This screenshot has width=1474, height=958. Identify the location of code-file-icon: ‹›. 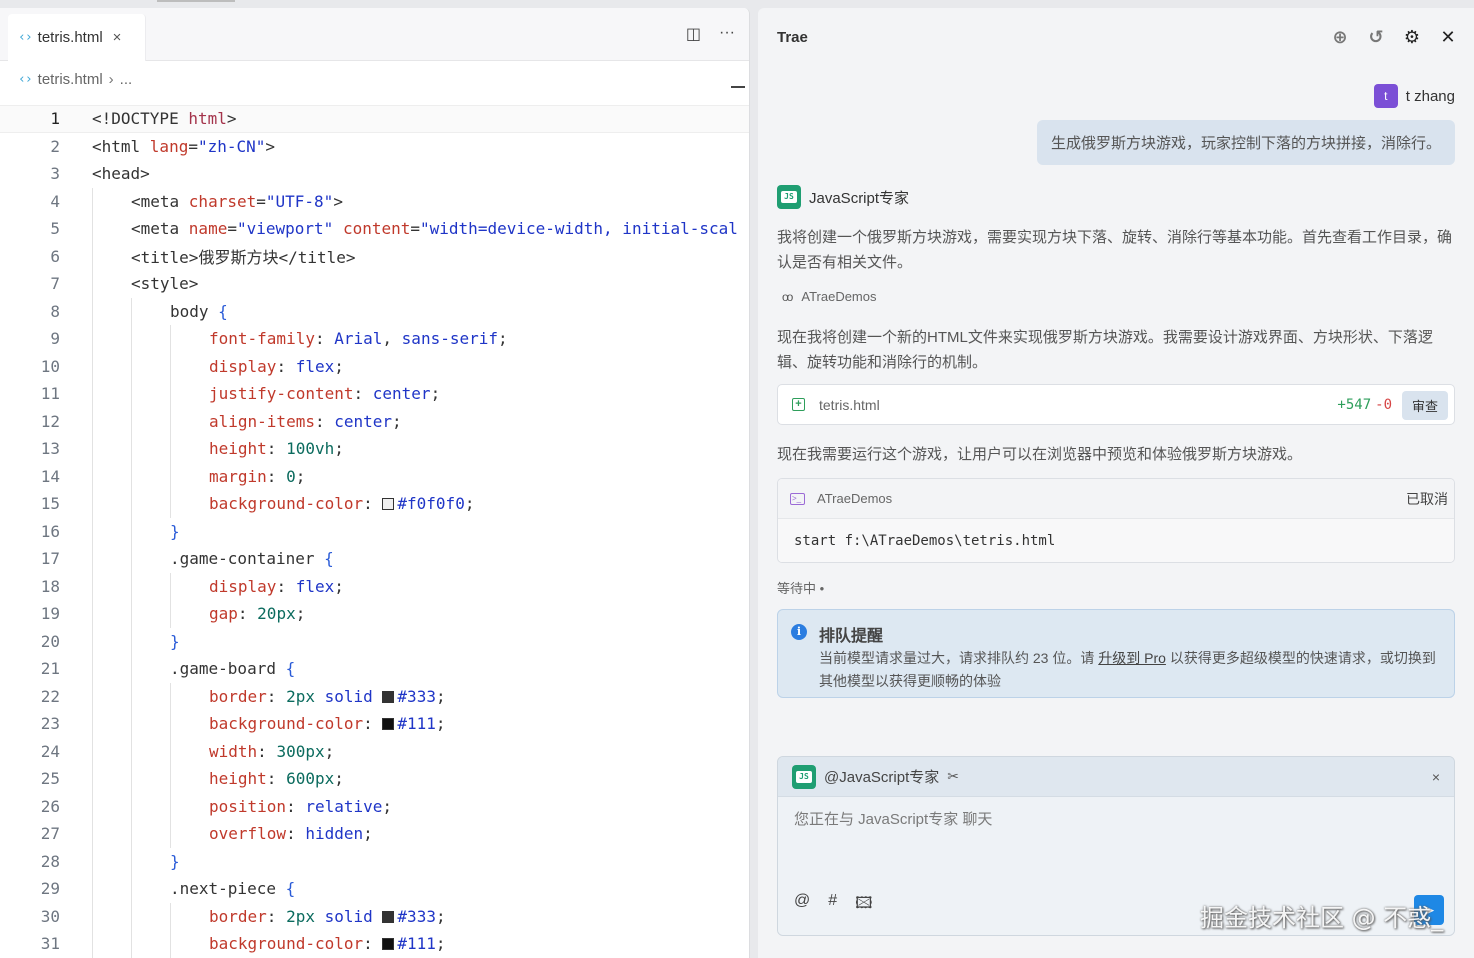
(25, 37).